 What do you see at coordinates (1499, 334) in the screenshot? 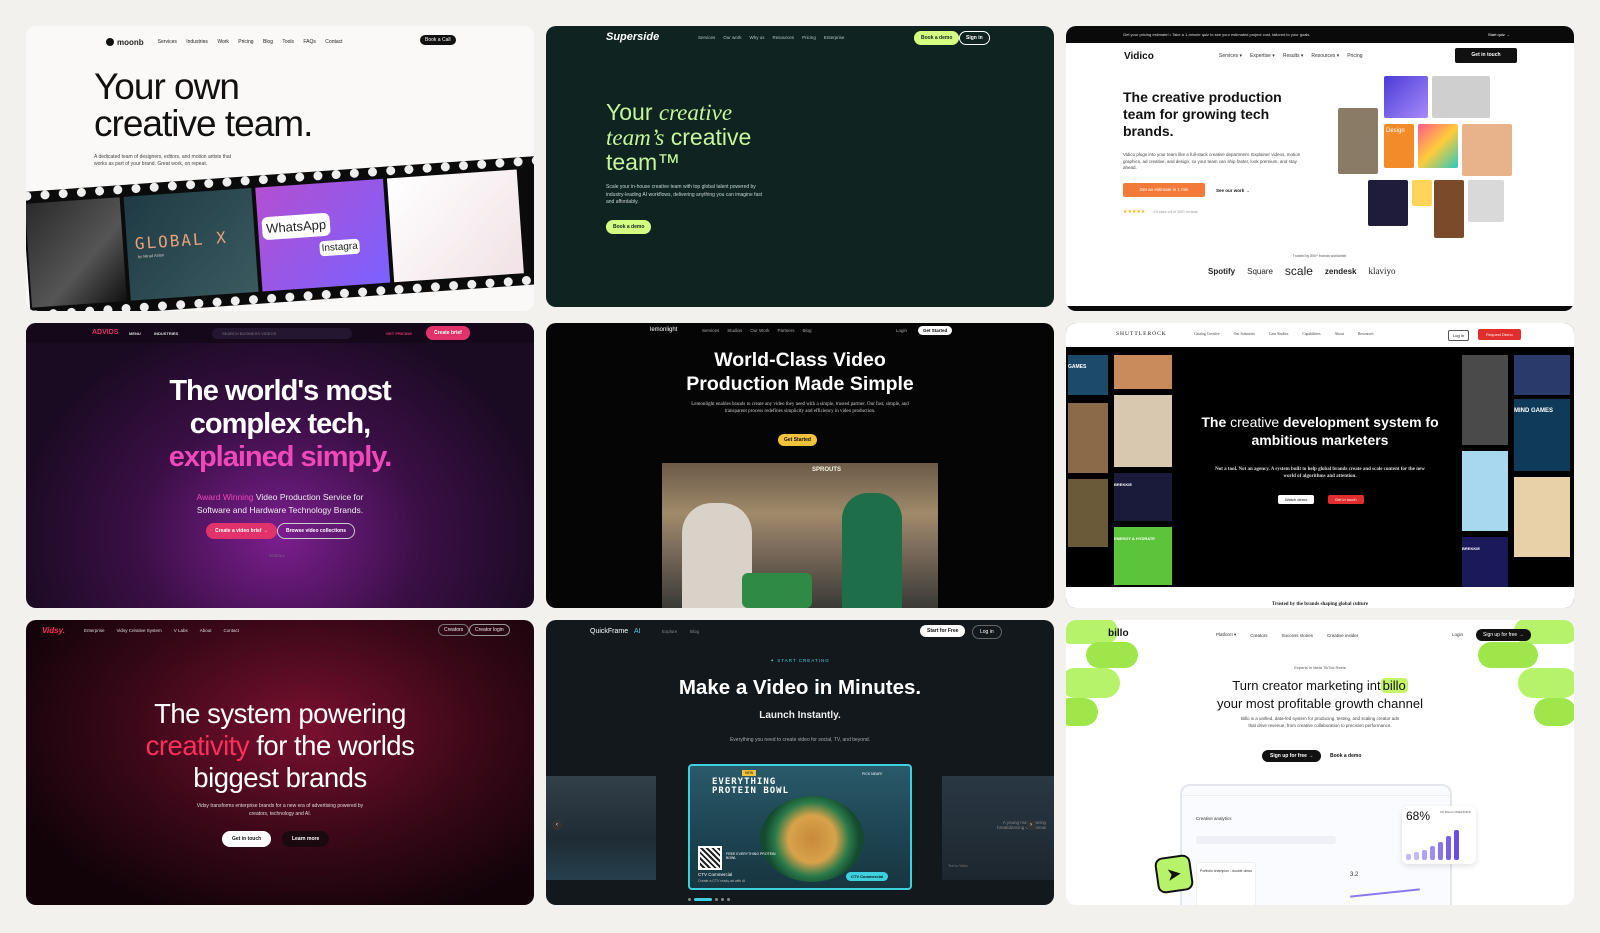
I see `request-demo-button: Request Demo` at bounding box center [1499, 334].